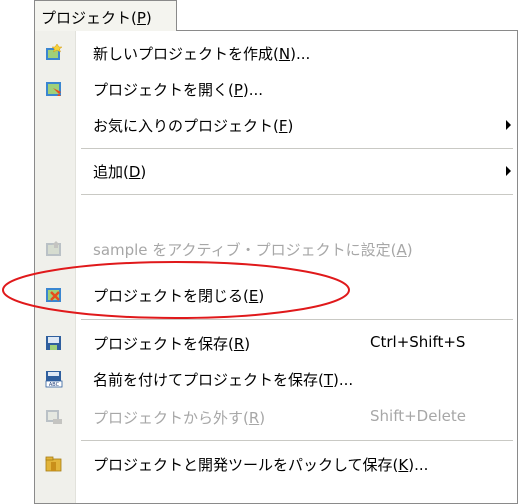  Describe the element at coordinates (141, 18) in the screenshot. I see `menu-title-access-key: P` at that location.